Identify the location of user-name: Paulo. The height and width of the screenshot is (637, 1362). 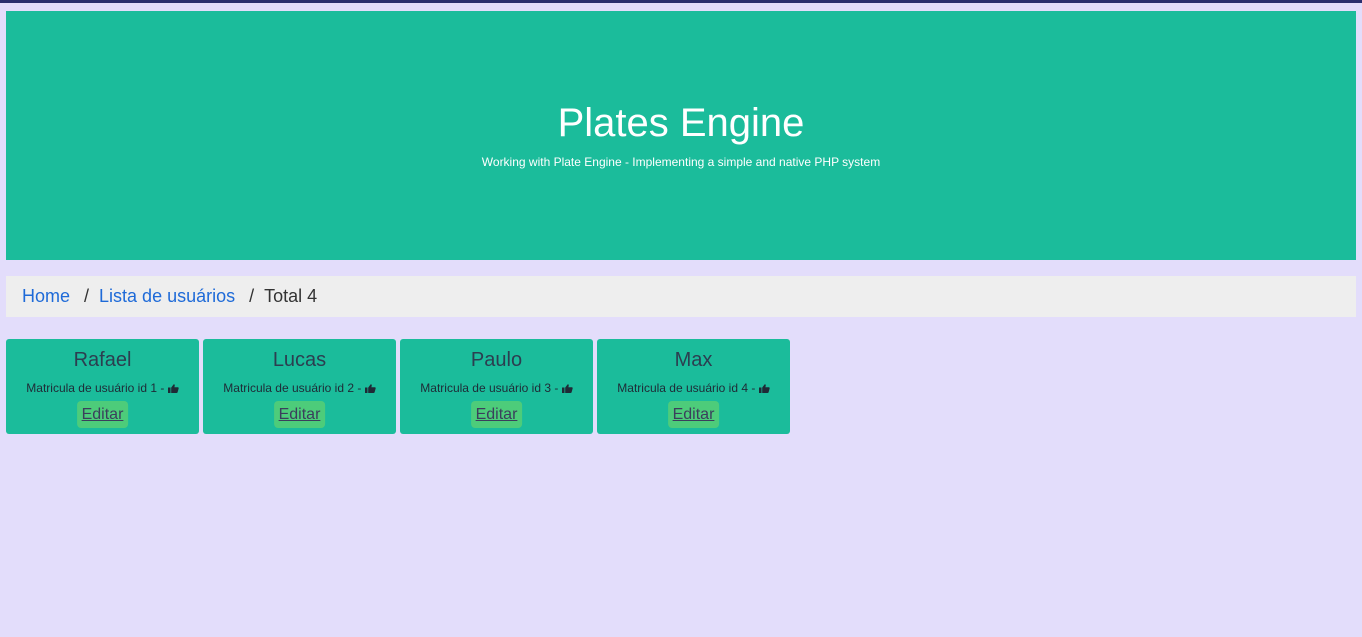
(496, 360).